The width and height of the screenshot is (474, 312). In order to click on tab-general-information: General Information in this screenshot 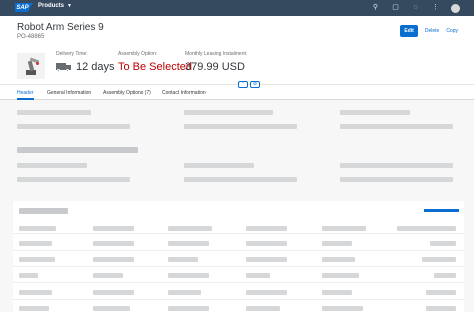, I will do `click(69, 93)`.